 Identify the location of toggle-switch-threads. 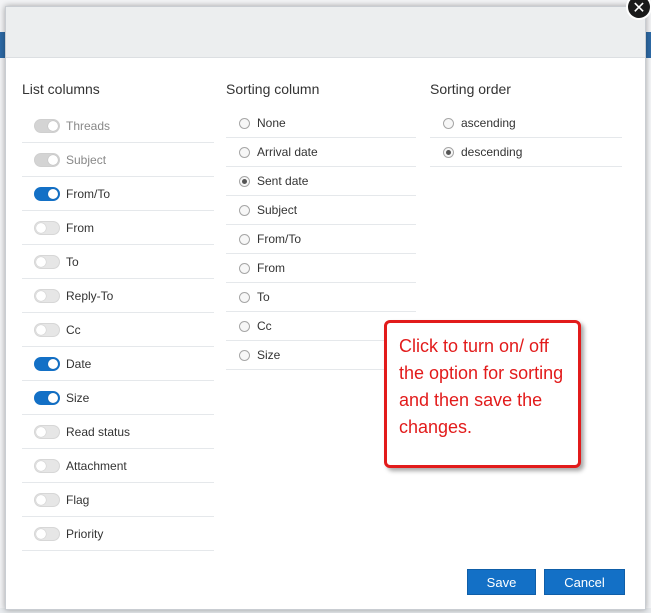
(47, 125).